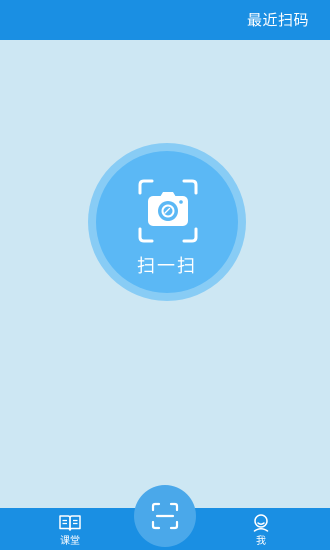 The image size is (330, 550). Describe the element at coordinates (167, 266) in the screenshot. I see `scan-label: 扫一扫` at that location.